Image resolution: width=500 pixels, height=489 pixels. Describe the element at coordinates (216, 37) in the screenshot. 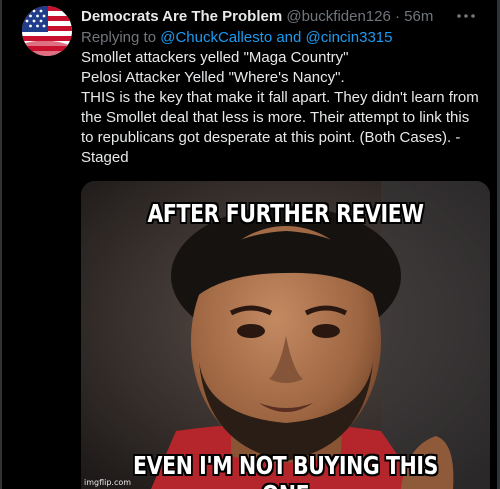

I see `reply-user-link-1: @ChuckCallesto` at that location.